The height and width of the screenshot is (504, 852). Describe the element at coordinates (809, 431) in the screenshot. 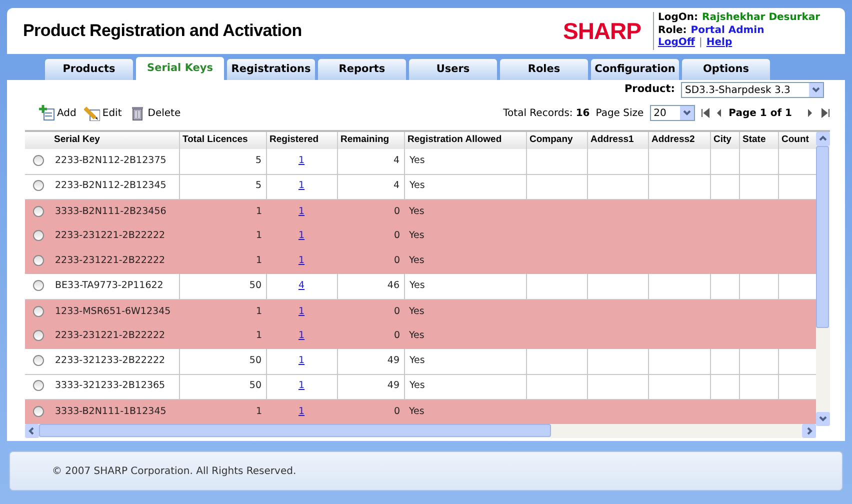

I see `scroll-right-icon` at that location.